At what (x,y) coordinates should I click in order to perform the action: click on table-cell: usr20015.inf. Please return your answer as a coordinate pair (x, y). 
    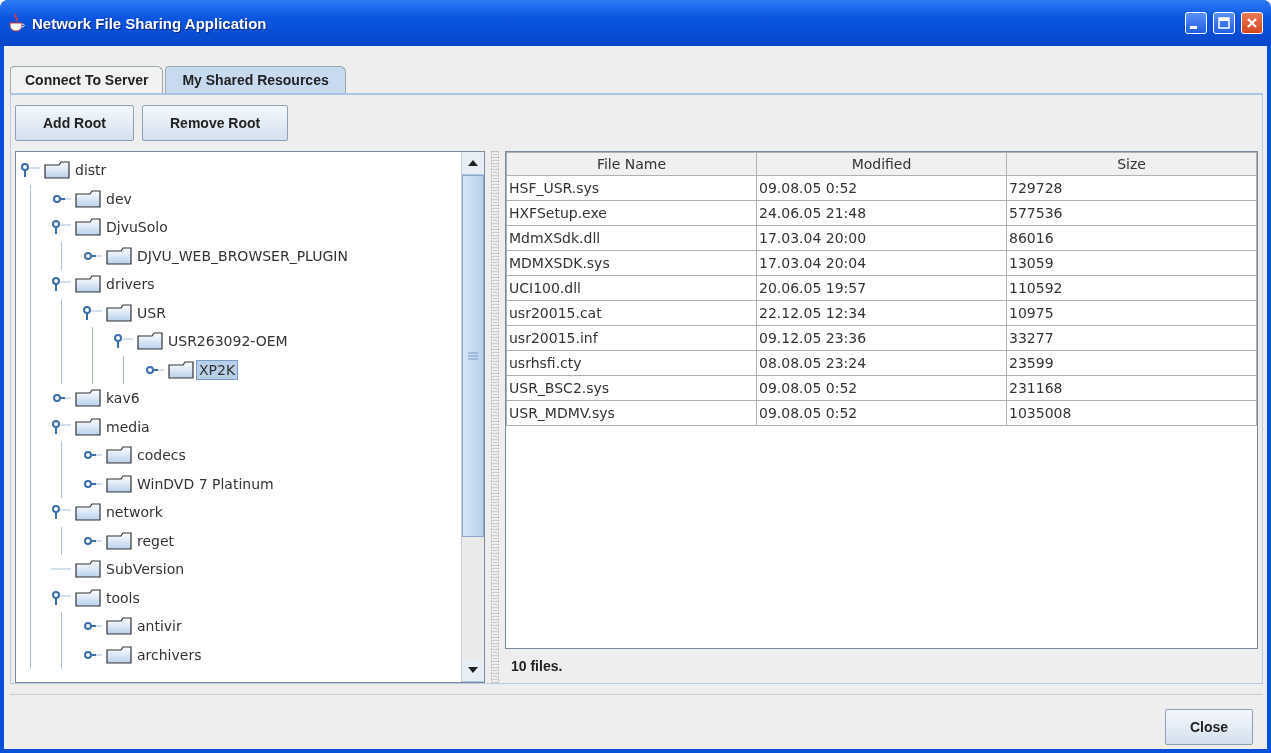
    Looking at the image, I should click on (631, 338).